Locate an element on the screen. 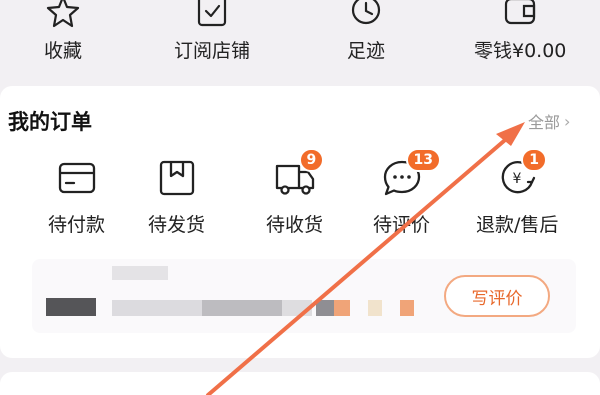 Image resolution: width=600 pixels, height=395 pixels. clock-icon is located at coordinates (366, 12).